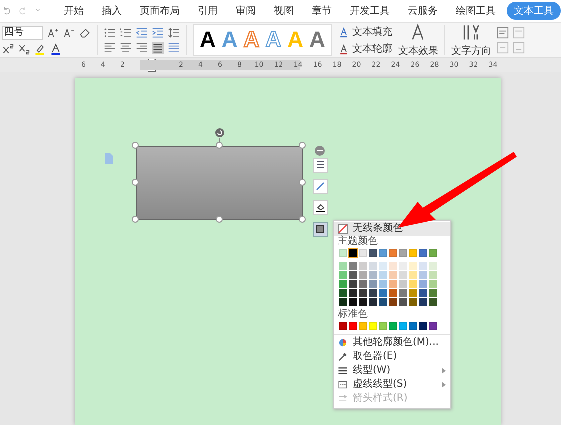 The height and width of the screenshot is (425, 561). What do you see at coordinates (372, 31) in the screenshot?
I see `ribbon-button: 文本填充` at bounding box center [372, 31].